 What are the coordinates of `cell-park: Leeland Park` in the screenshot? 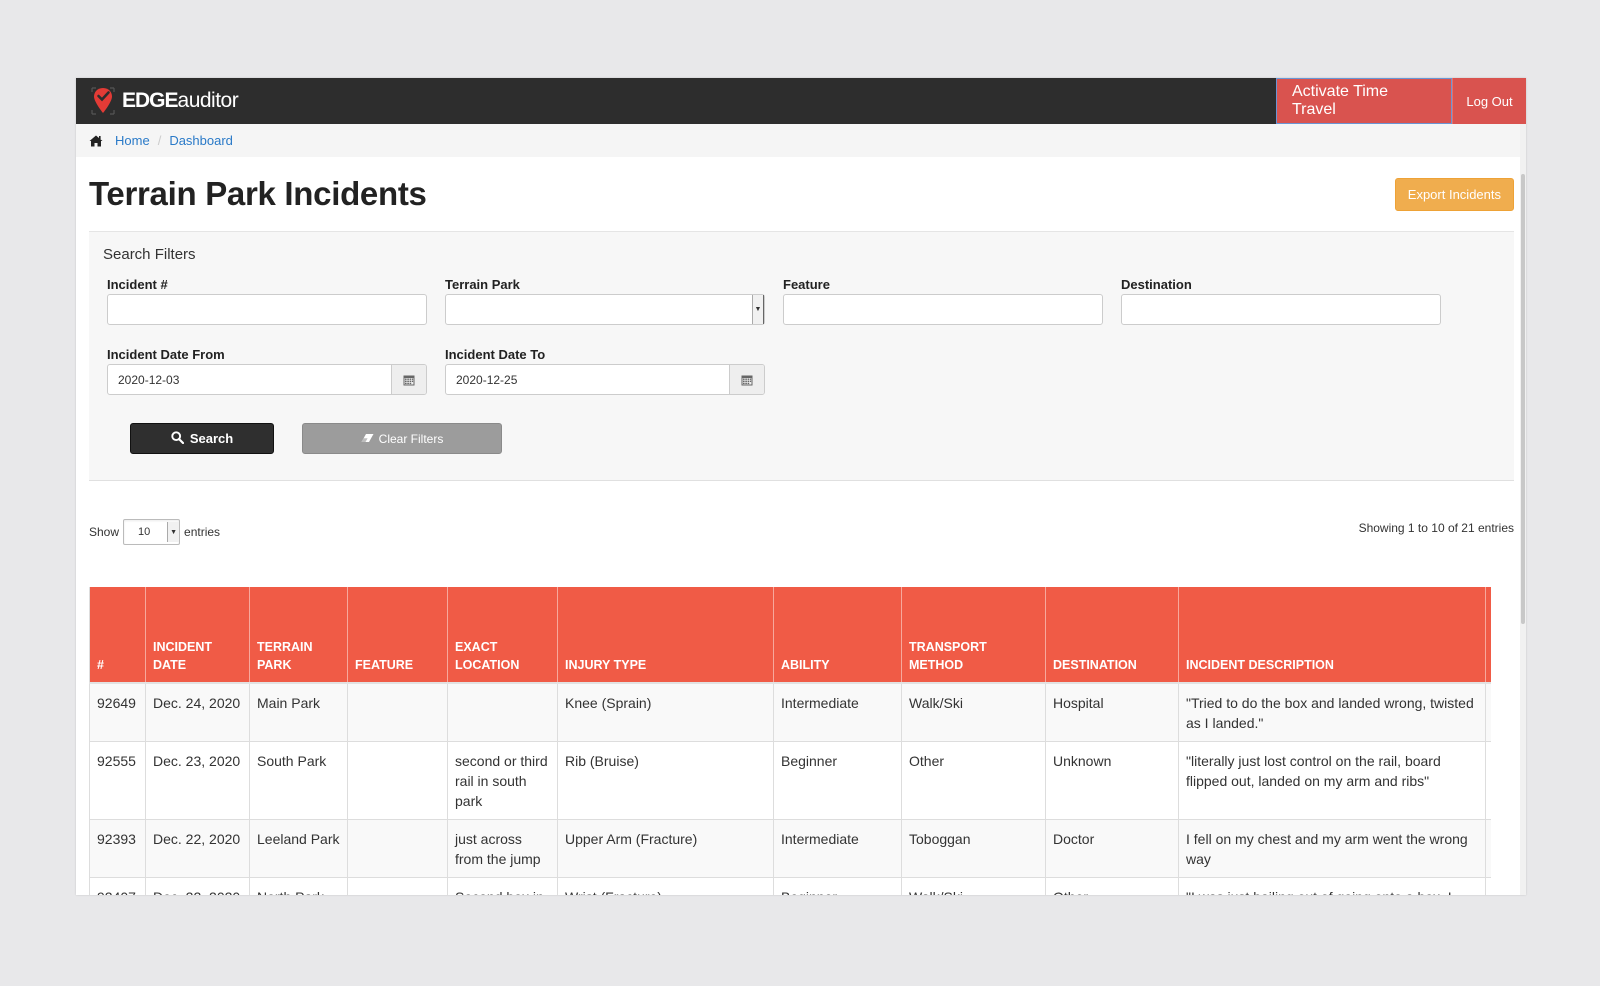 It's located at (298, 848).